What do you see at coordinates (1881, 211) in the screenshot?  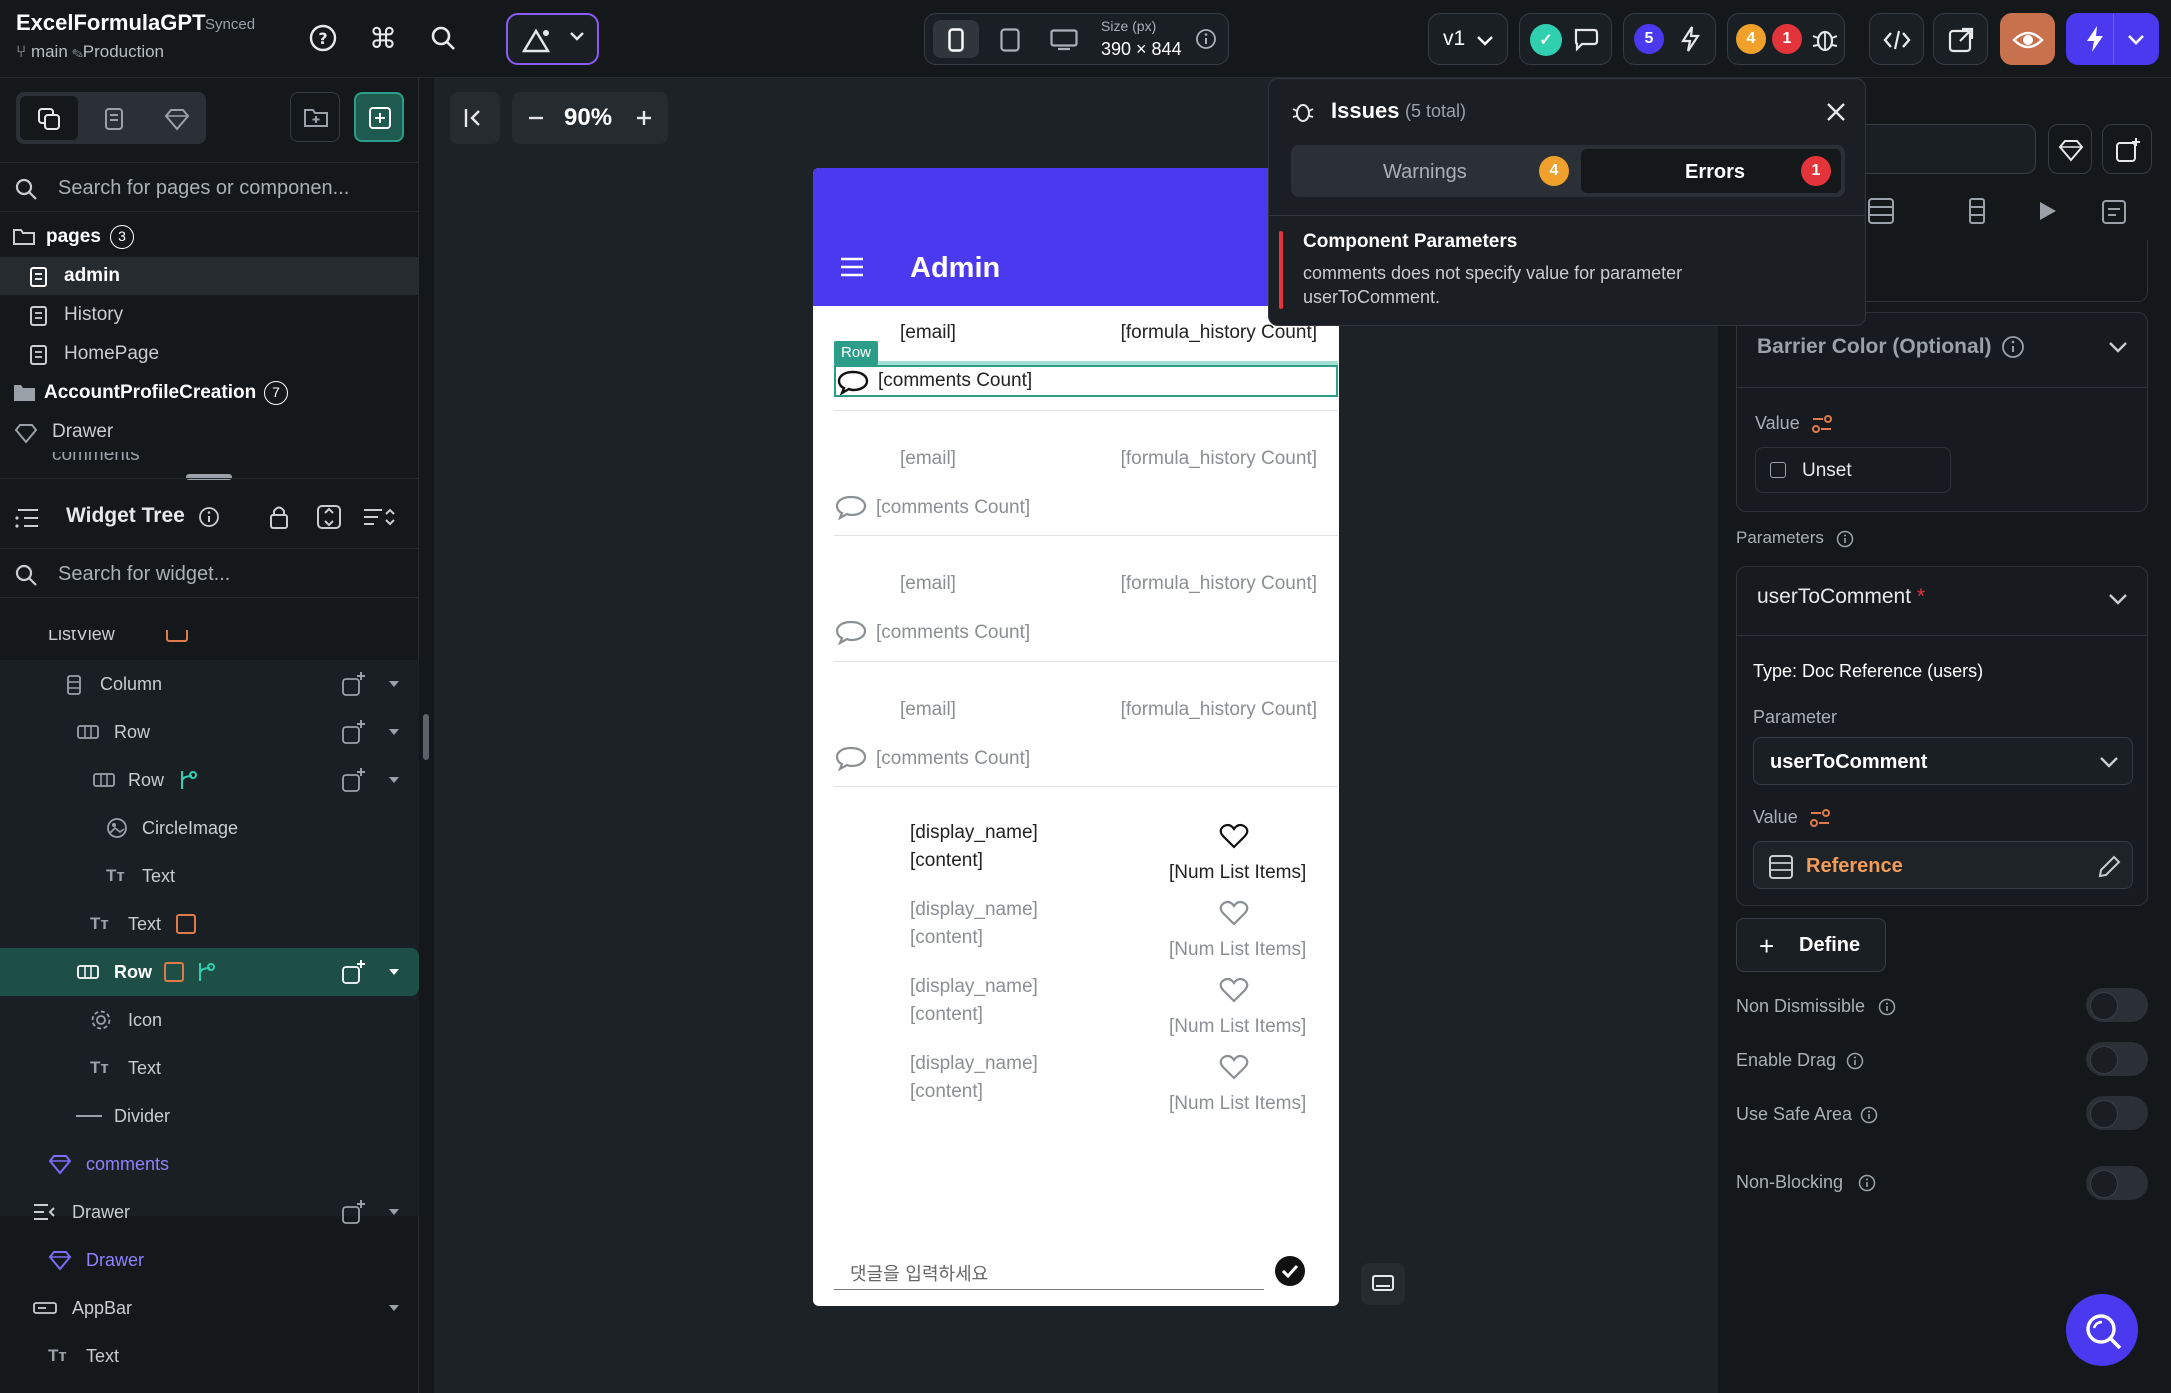 I see `tab-backend-query-icon` at bounding box center [1881, 211].